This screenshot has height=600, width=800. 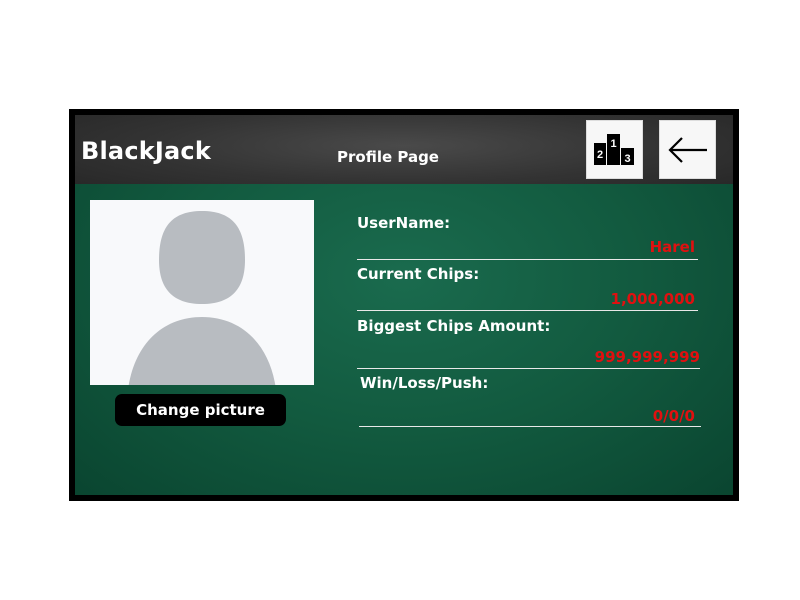 I want to click on arrow-left-icon, so click(x=687, y=150).